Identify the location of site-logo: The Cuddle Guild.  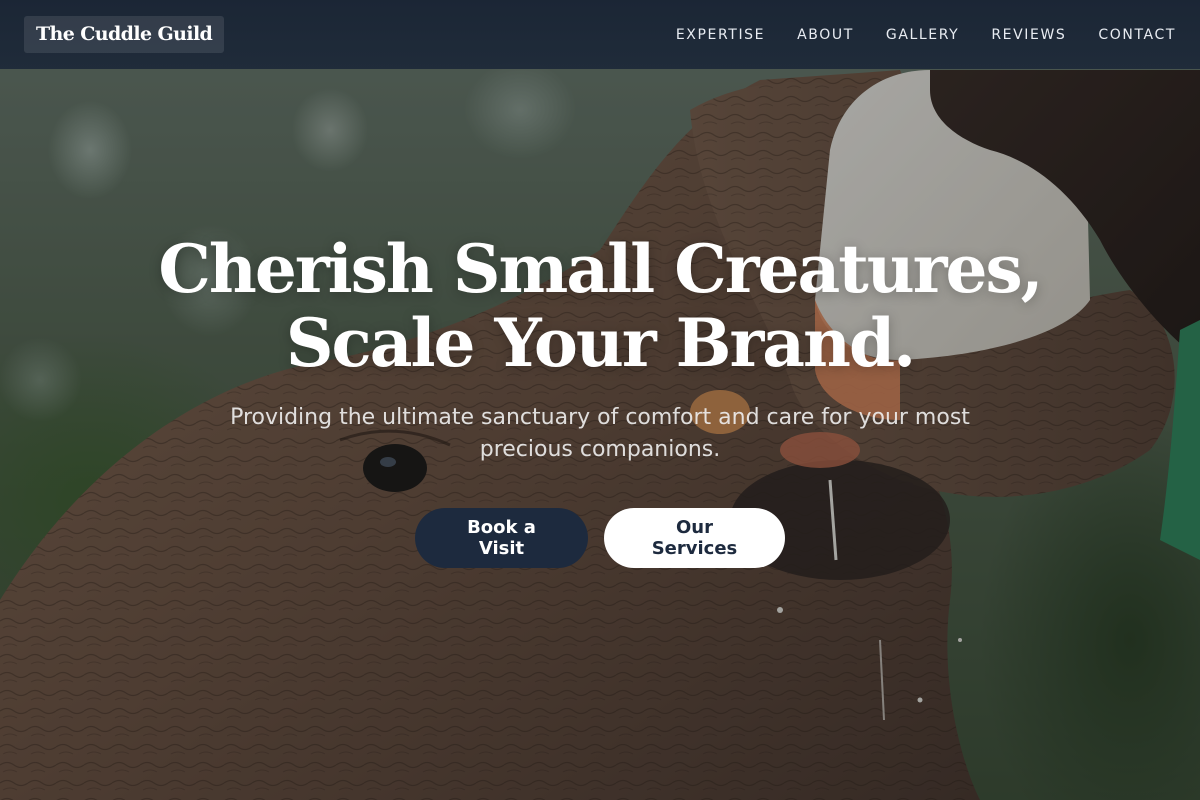
(124, 34).